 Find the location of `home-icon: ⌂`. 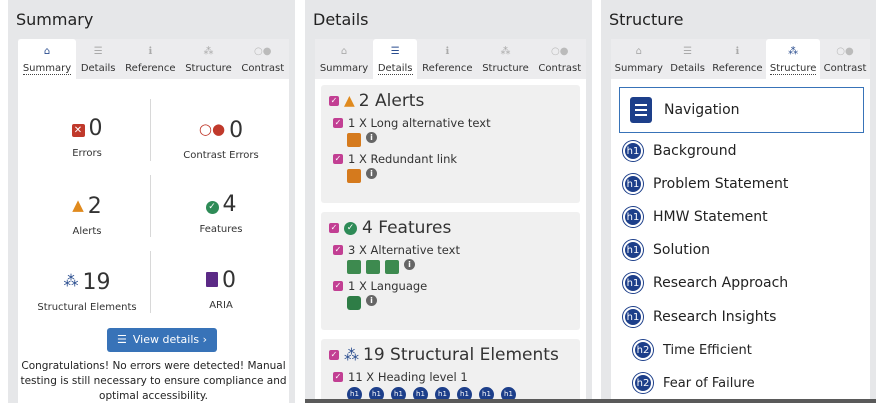

home-icon: ⌂ is located at coordinates (344, 51).